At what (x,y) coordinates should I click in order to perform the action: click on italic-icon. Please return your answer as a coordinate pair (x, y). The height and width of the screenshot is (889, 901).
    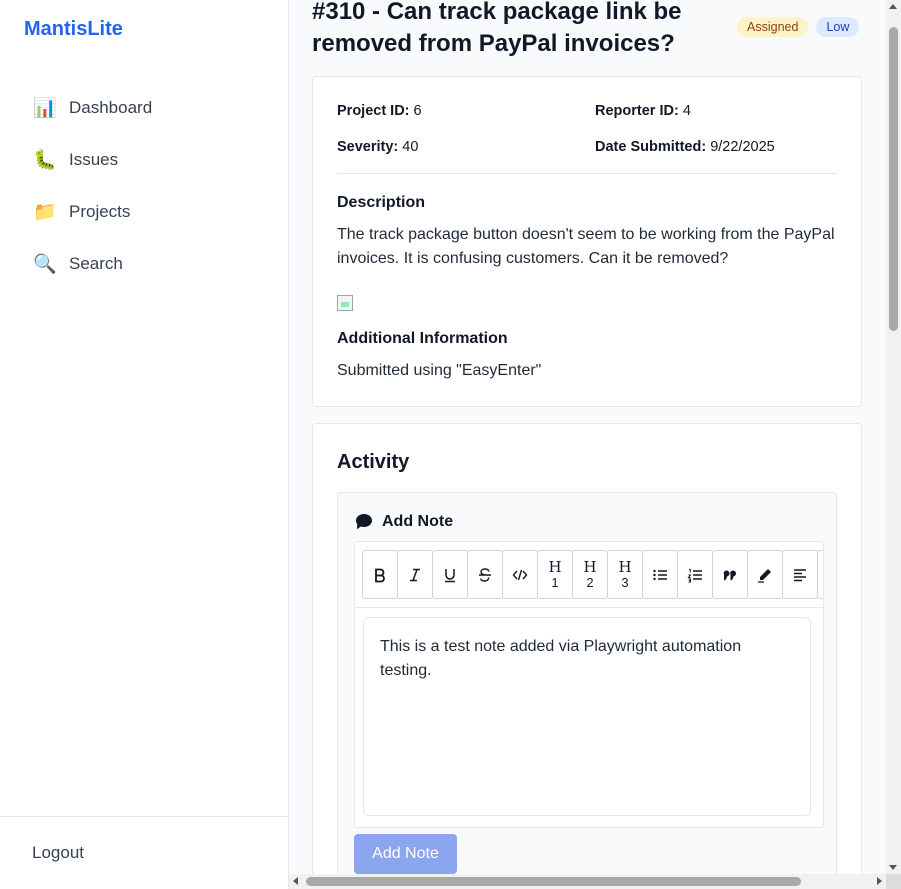
    Looking at the image, I should click on (415, 574).